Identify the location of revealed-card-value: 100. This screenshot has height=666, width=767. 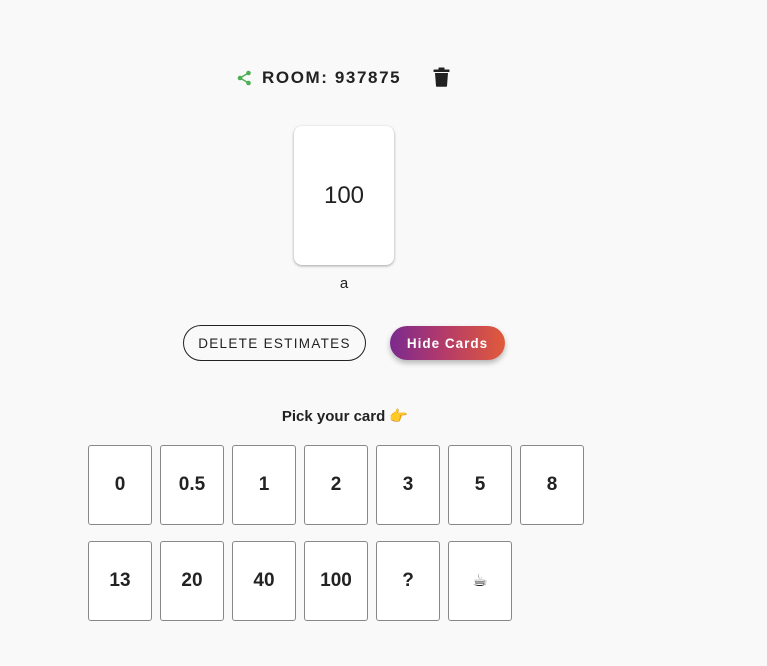
(344, 195).